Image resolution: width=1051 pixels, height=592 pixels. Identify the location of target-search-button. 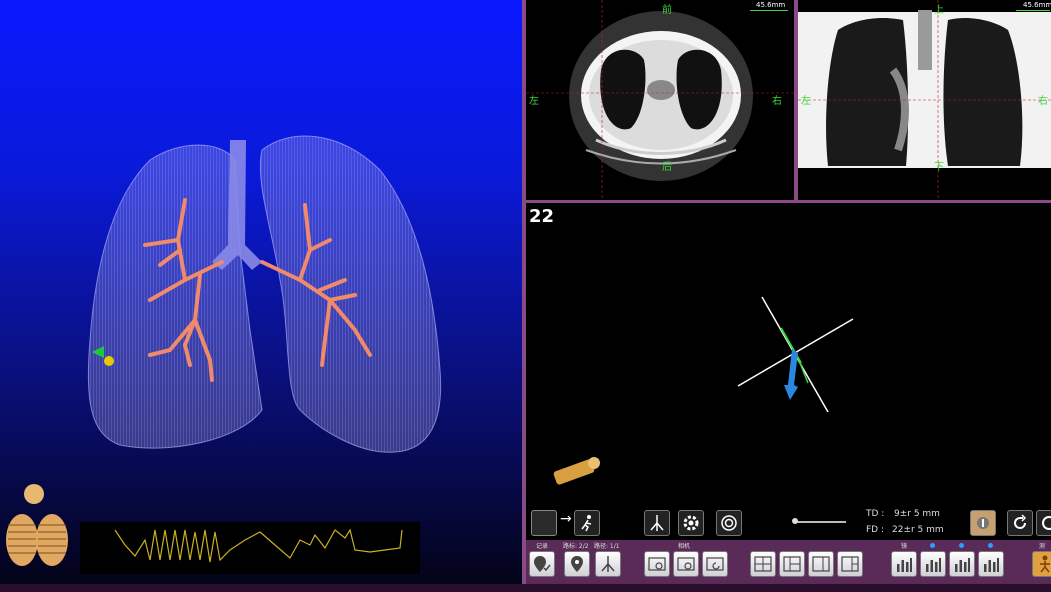
(729, 523).